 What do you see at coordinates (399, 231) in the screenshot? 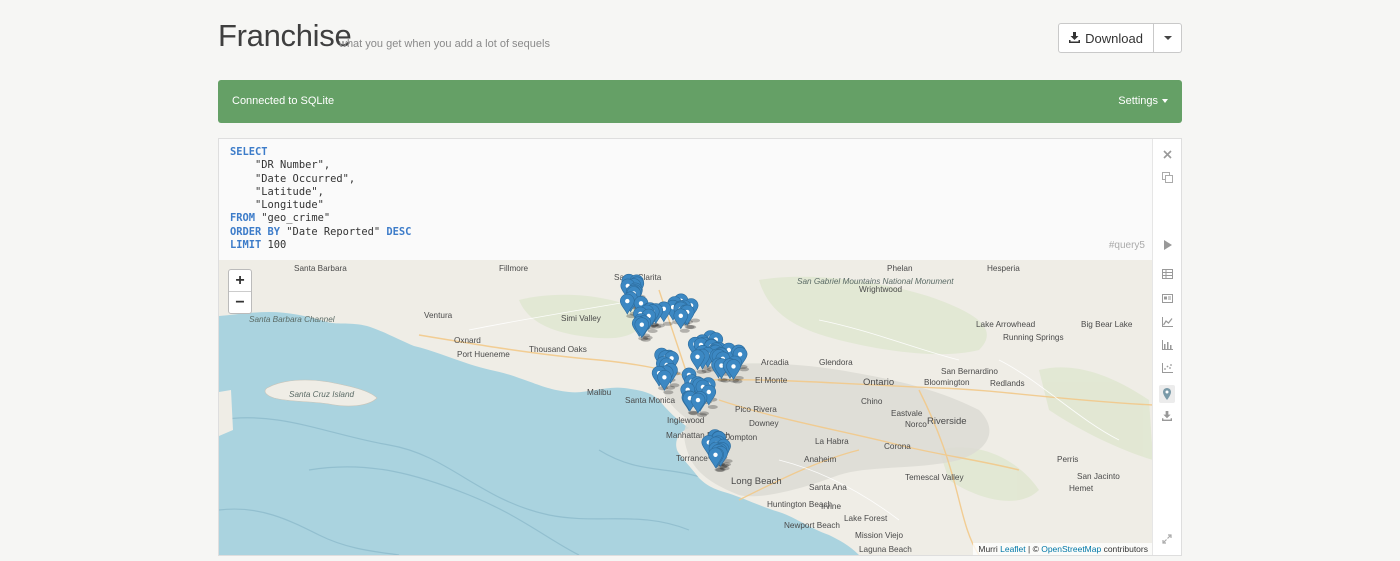
I see `sql-keyword: DESC` at bounding box center [399, 231].